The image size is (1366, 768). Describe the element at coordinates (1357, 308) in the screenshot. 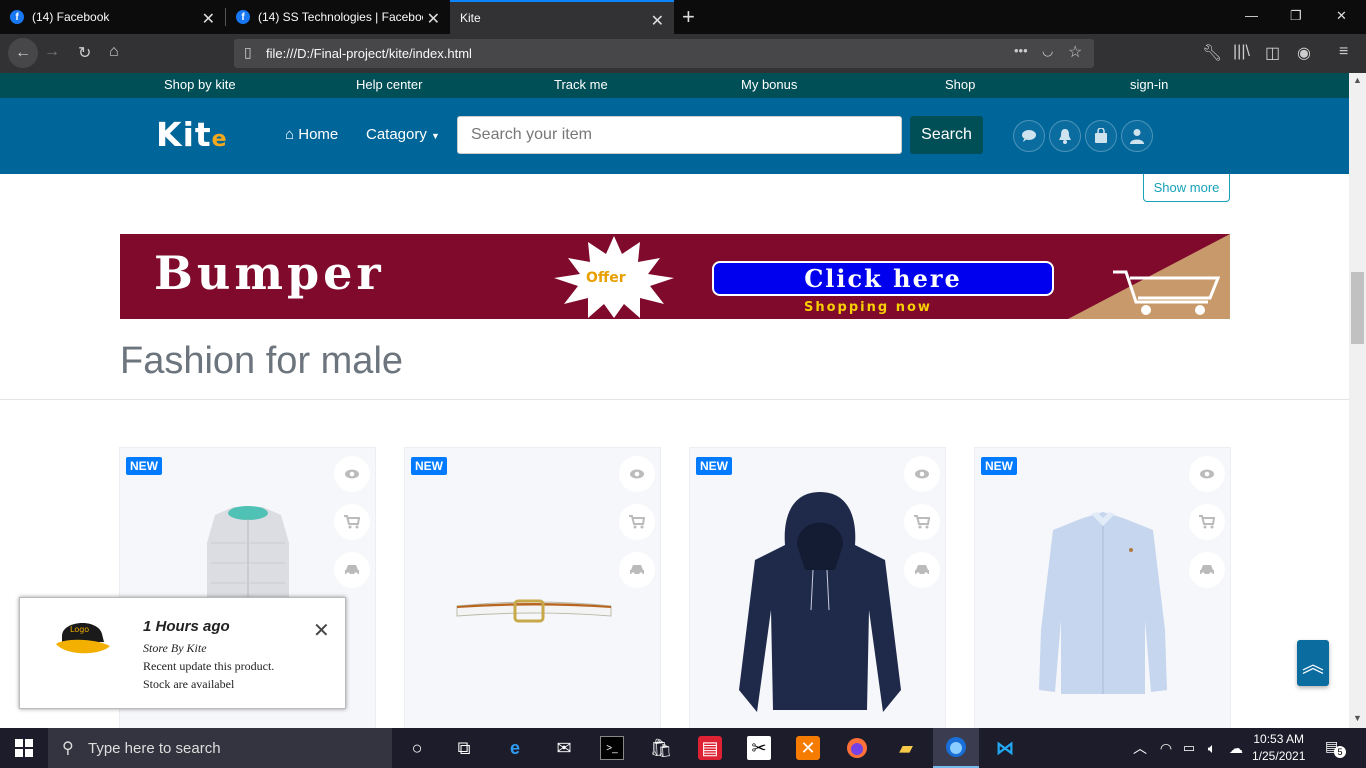

I see `scrollbar-thumb` at that location.